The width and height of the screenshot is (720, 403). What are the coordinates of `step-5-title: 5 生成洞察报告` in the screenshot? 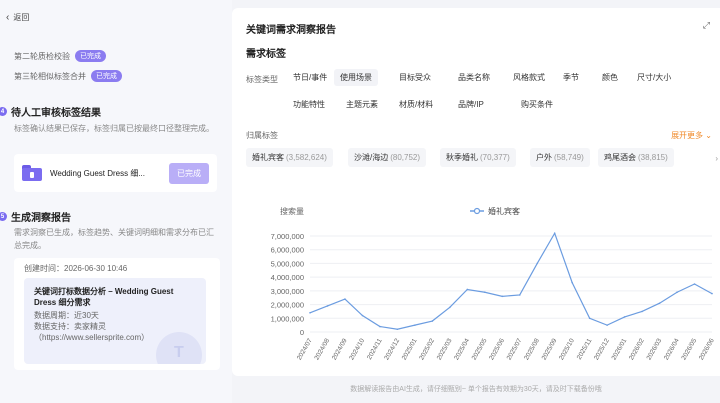 It's located at (35, 216).